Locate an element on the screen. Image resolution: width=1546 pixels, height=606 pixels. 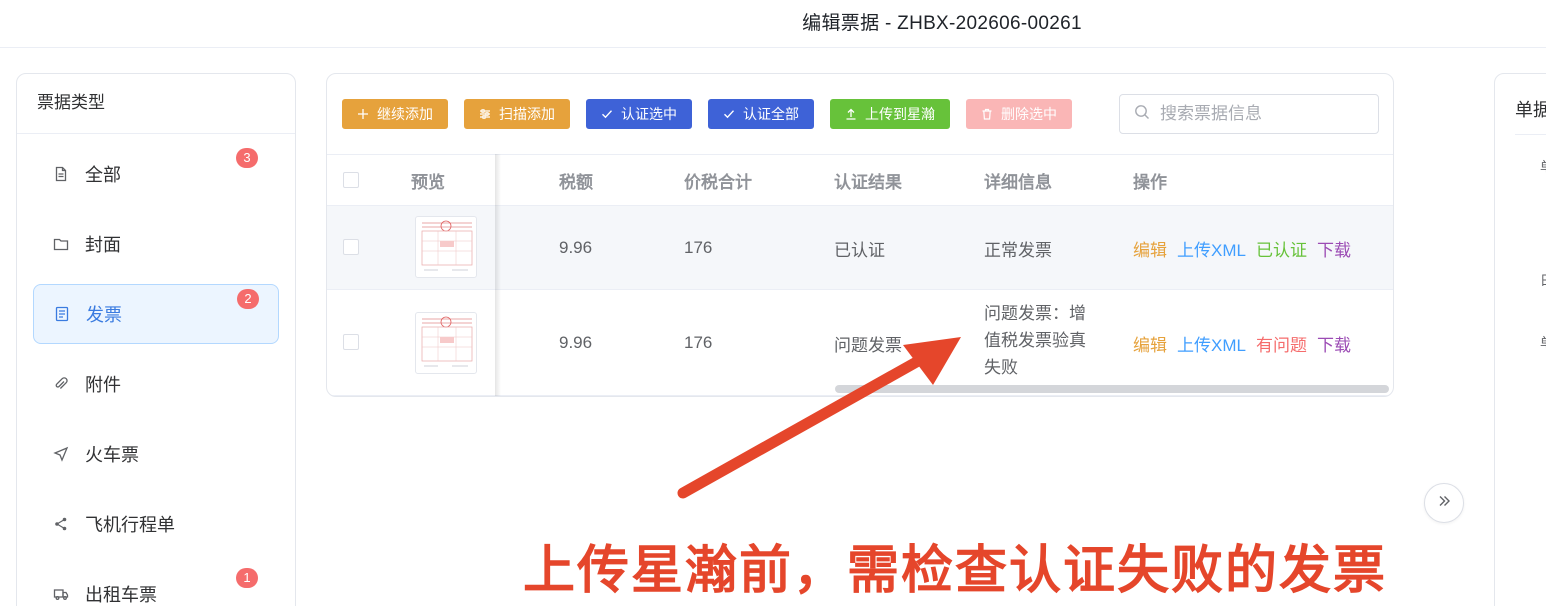
double-chevron-right-icon is located at coordinates (1444, 503).